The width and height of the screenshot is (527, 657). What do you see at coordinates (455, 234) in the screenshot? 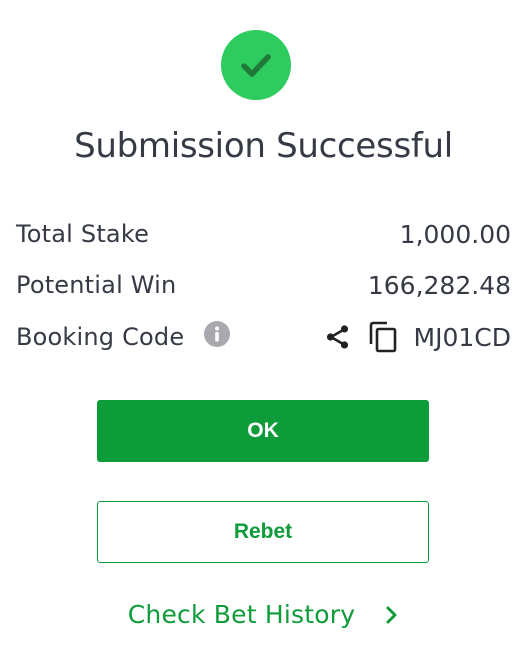
I see `total-stake-value: 1,000.00` at bounding box center [455, 234].